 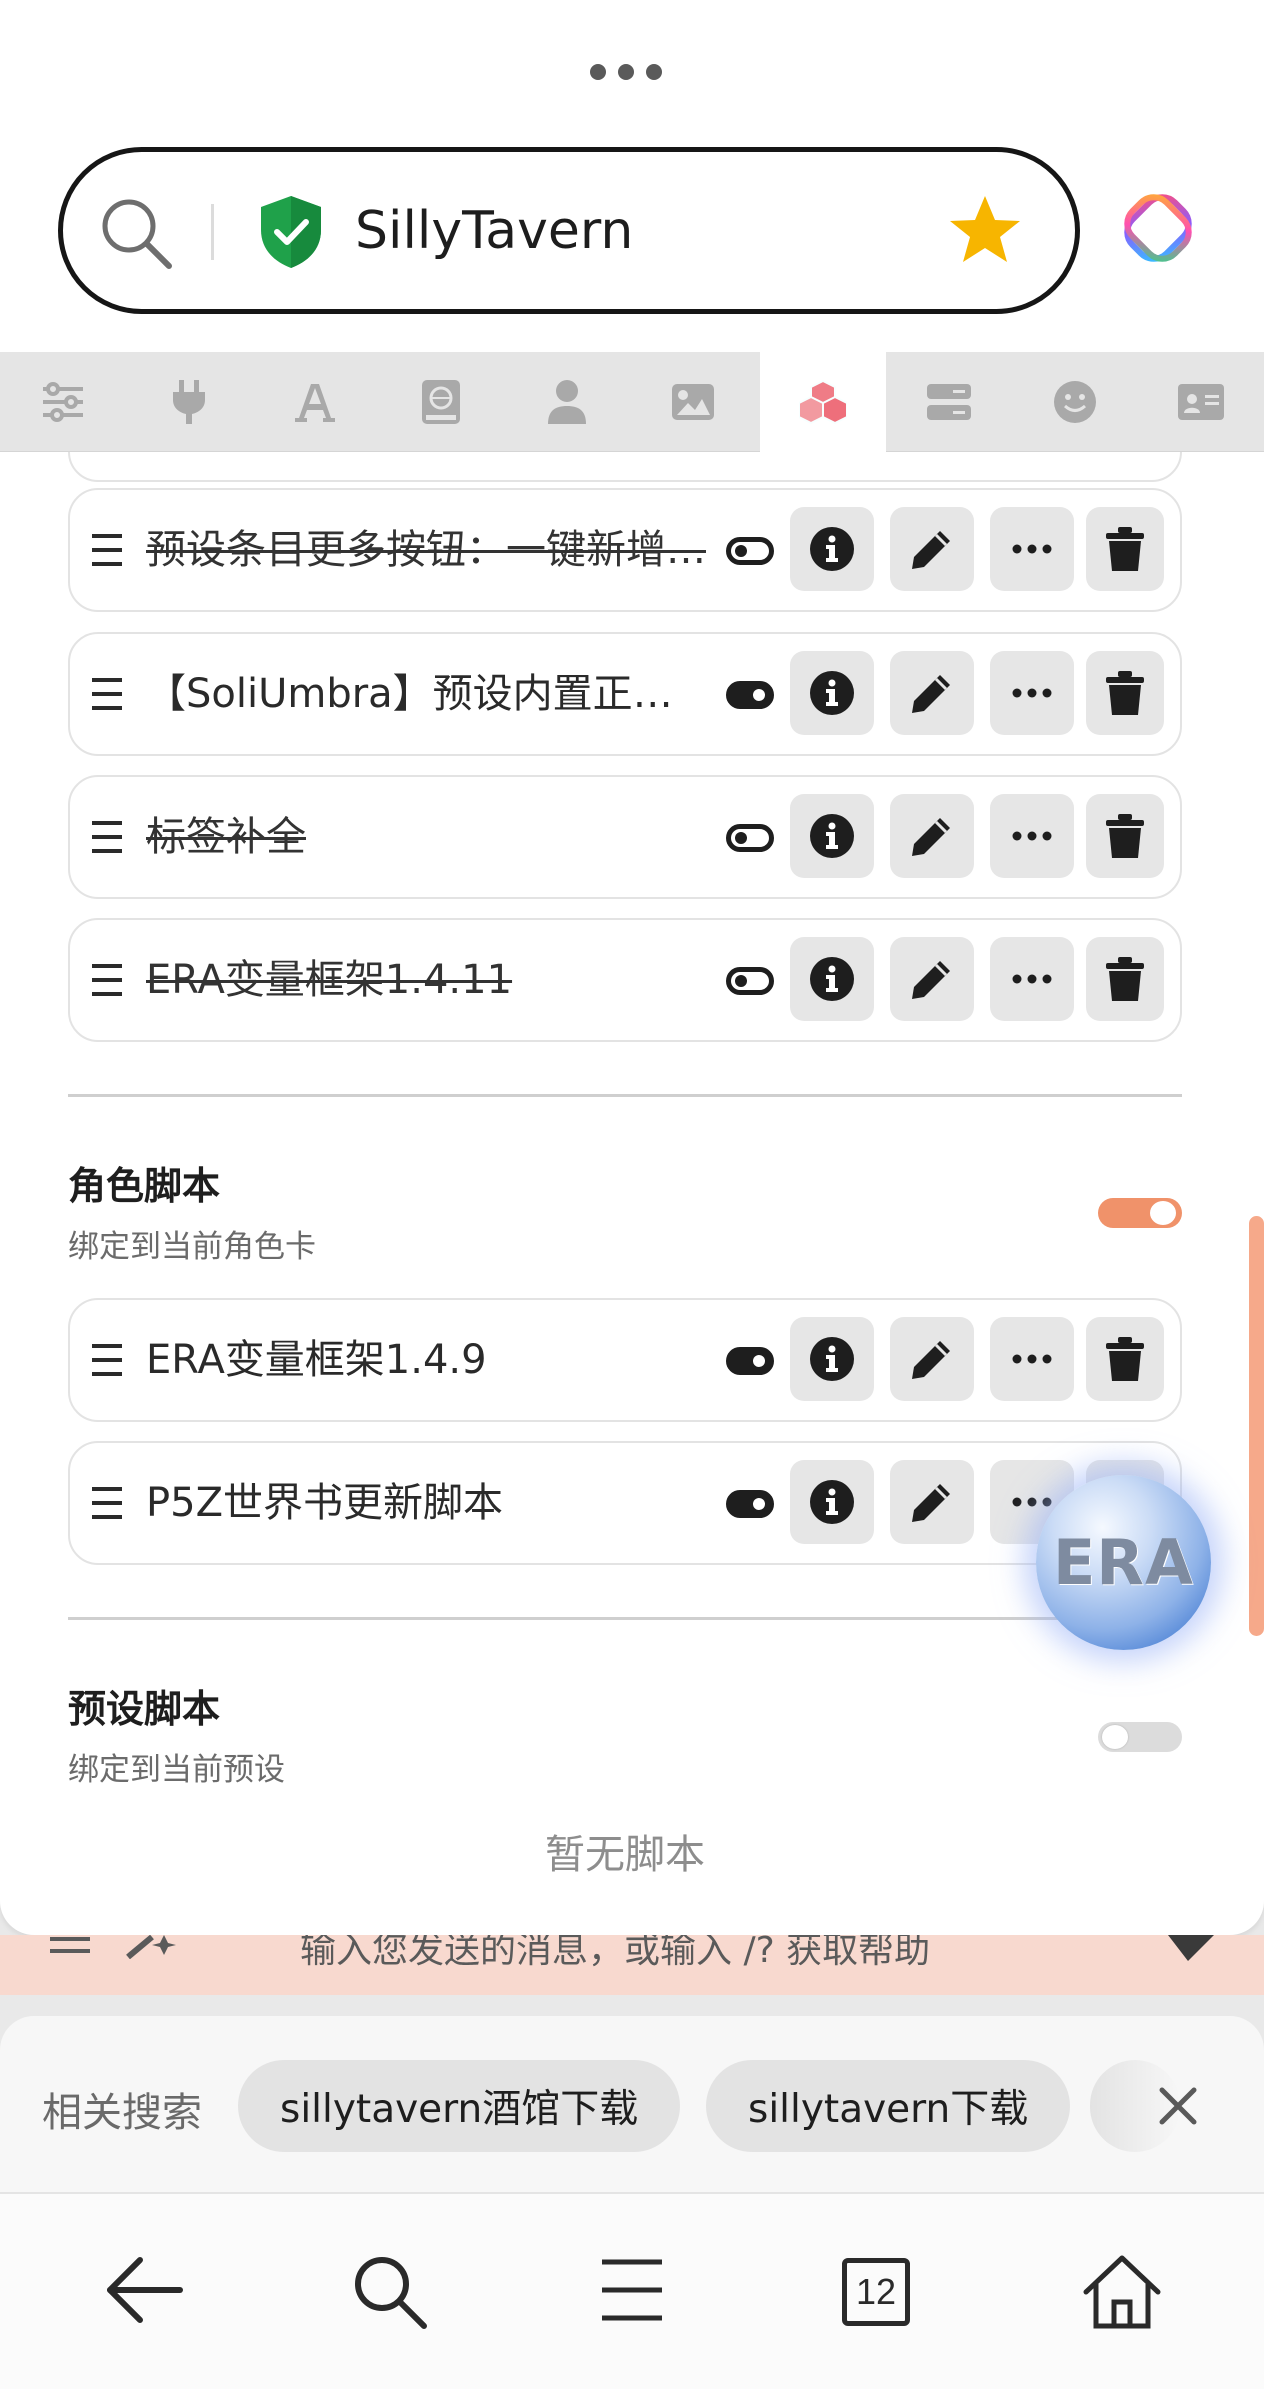 What do you see at coordinates (192, 1247) in the screenshot?
I see `character-section-subtitle: 绑定到当前角色卡` at bounding box center [192, 1247].